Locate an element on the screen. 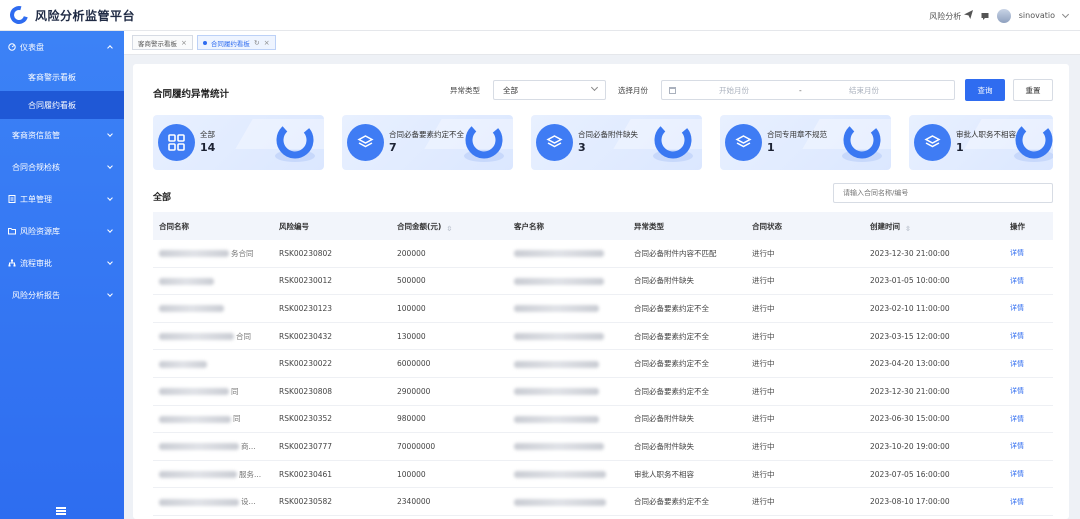 This screenshot has width=1080, height=519. cell-created: 2023-06-30 15:00:00 is located at coordinates (910, 419).